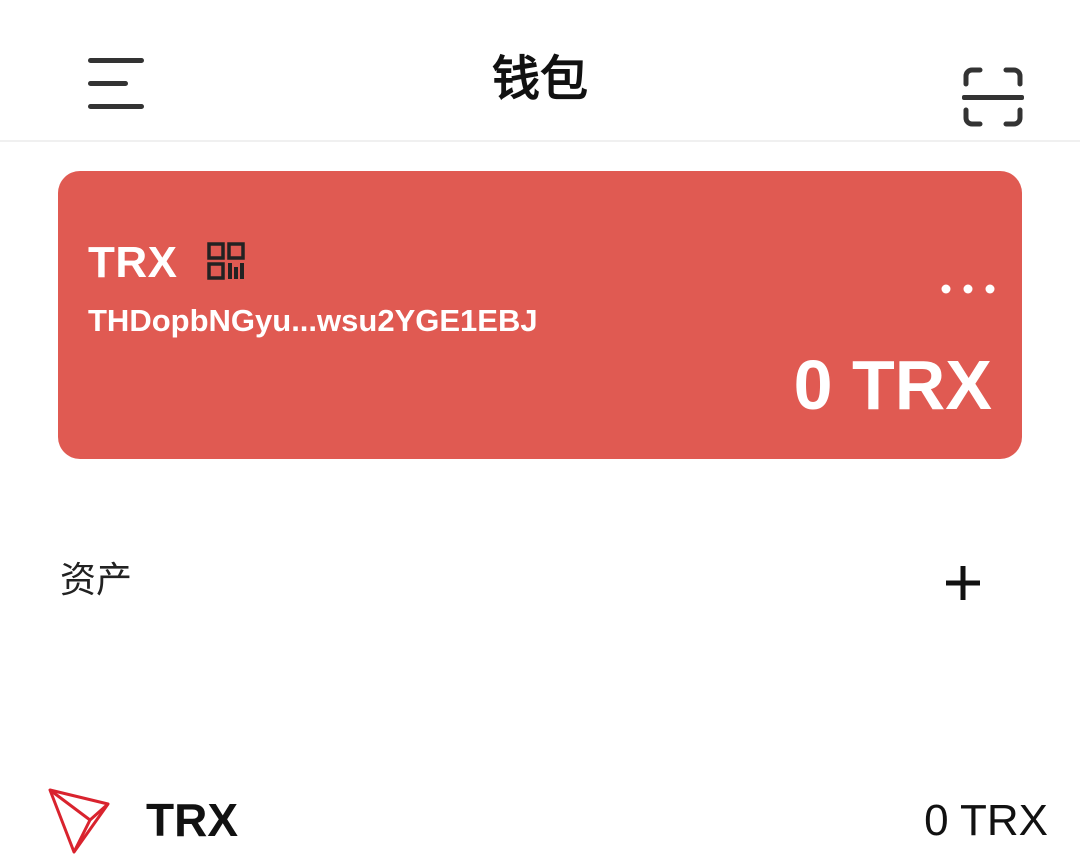 The width and height of the screenshot is (1080, 866). I want to click on qr-code-icon, so click(226, 261).